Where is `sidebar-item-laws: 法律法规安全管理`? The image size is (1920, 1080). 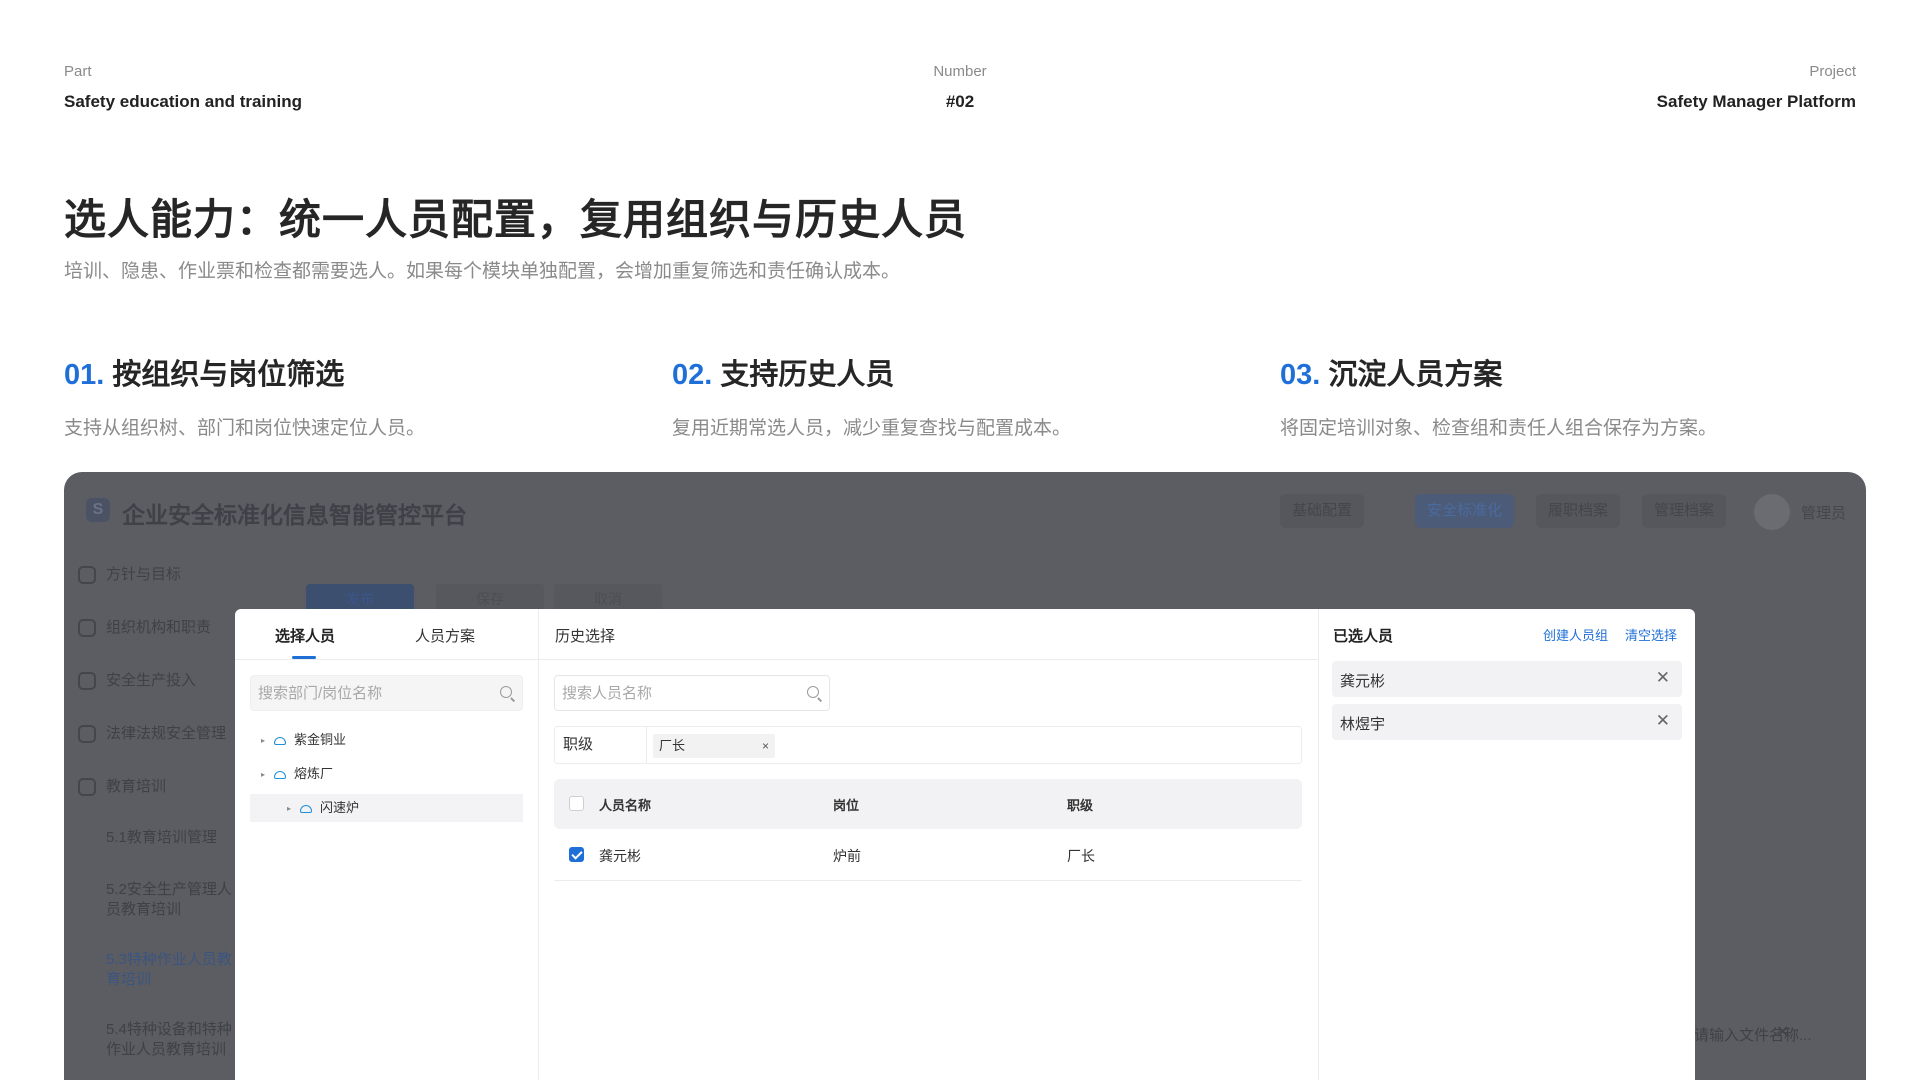
sidebar-item-laws: 法律法规安全管理 is located at coordinates (152, 734).